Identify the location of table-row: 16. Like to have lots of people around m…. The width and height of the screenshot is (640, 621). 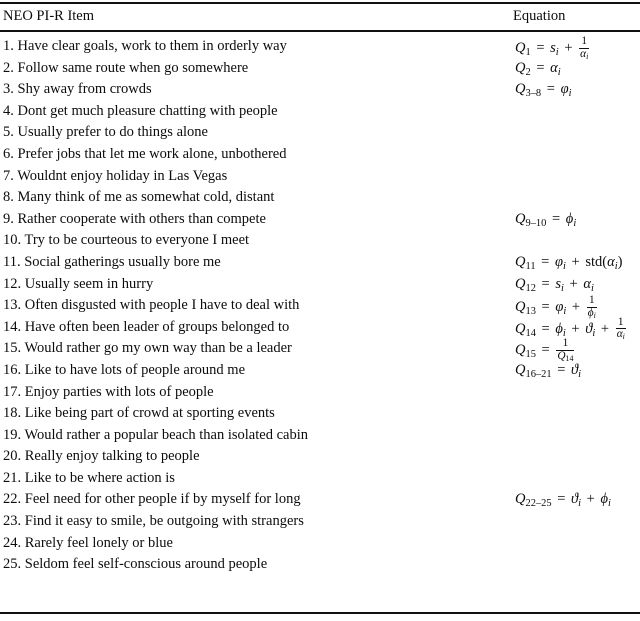
(320, 371).